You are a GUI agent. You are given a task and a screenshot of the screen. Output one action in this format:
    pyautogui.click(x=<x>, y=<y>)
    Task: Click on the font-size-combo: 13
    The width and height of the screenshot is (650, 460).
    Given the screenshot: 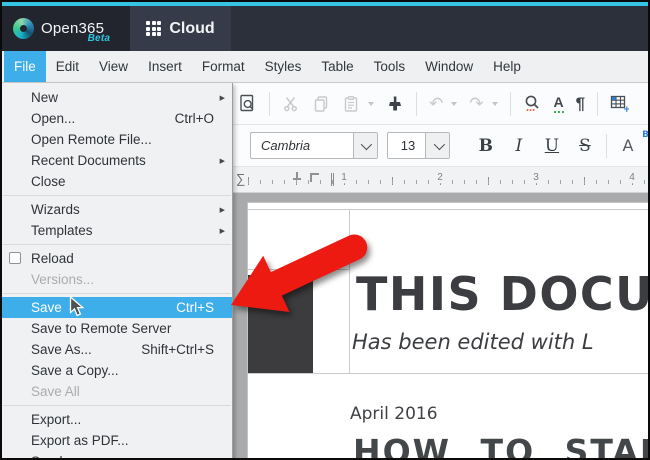 What is the action you would take?
    pyautogui.click(x=418, y=145)
    